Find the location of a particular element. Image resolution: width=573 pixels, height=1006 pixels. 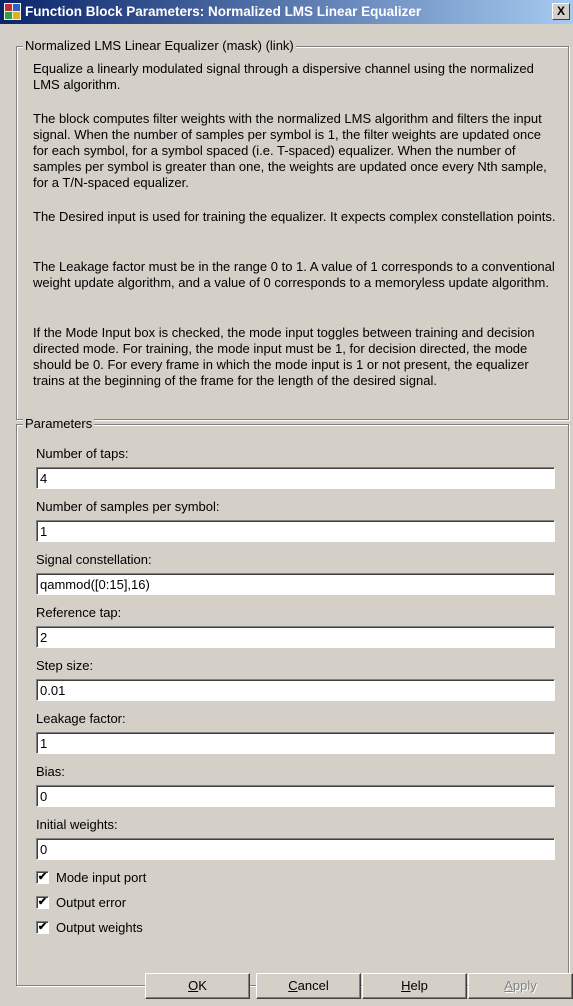

leakage-factor-field is located at coordinates (295, 743).